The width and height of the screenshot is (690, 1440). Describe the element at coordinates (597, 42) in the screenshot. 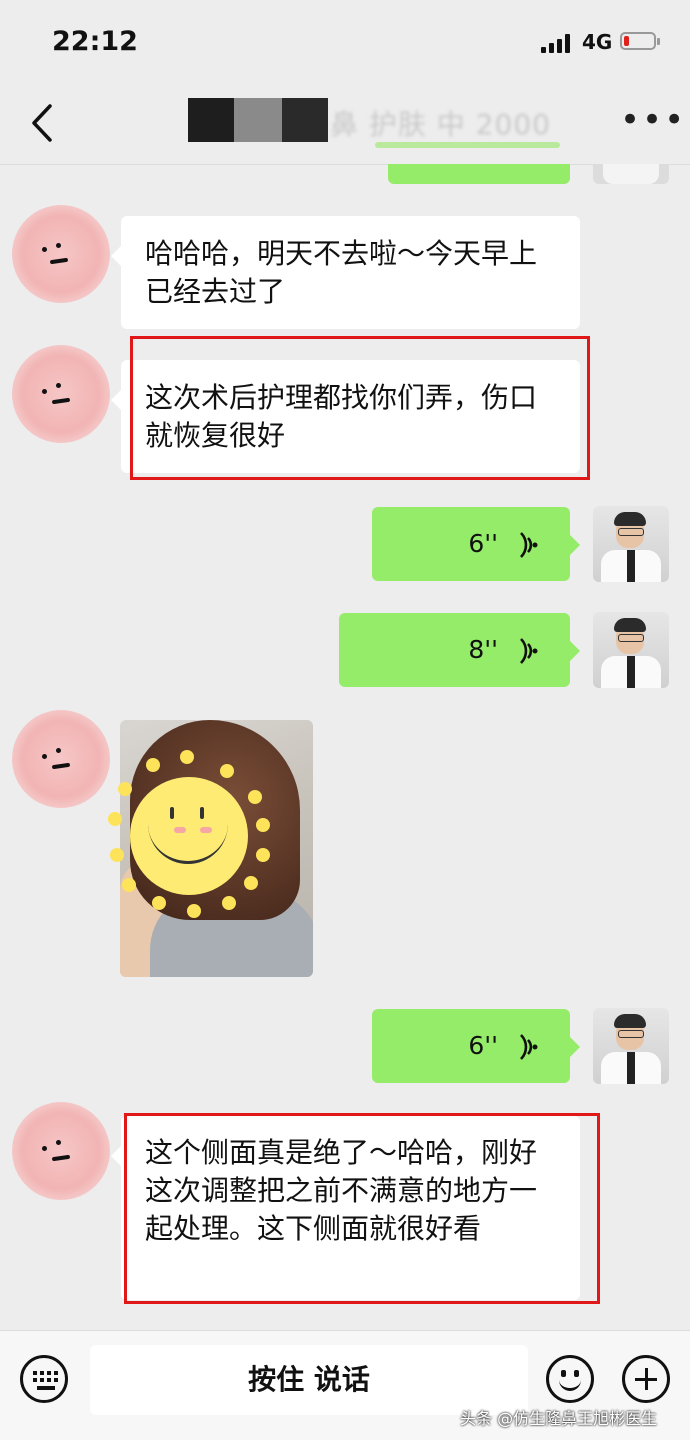

I see `network-type: 4G` at that location.